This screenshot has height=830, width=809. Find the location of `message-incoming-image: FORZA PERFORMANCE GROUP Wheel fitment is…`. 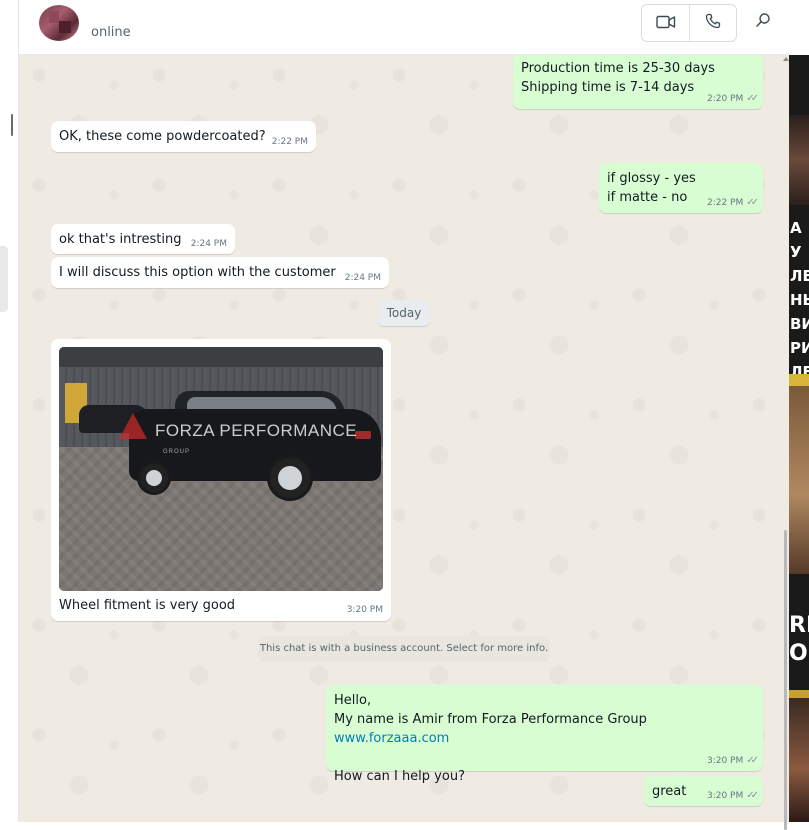

message-incoming-image: FORZA PERFORMANCE GROUP Wheel fitment is… is located at coordinates (221, 480).